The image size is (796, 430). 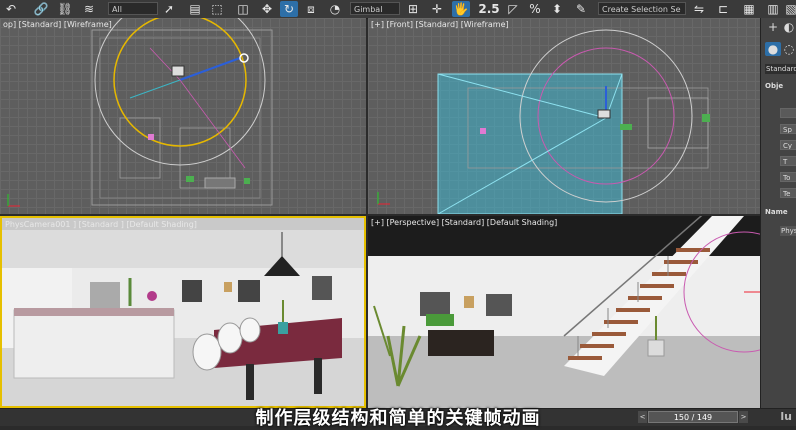 What do you see at coordinates (773, 49) in the screenshot?
I see `geometry-icon: ●` at bounding box center [773, 49].